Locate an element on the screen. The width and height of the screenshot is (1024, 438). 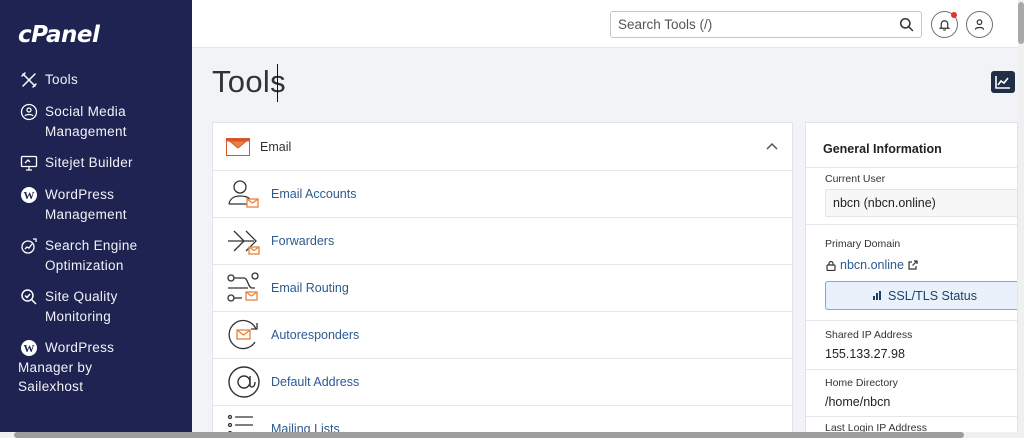
sidebar-item-wordpress-manager: W WordPress Manager by Sailexhost is located at coordinates (96, 367).